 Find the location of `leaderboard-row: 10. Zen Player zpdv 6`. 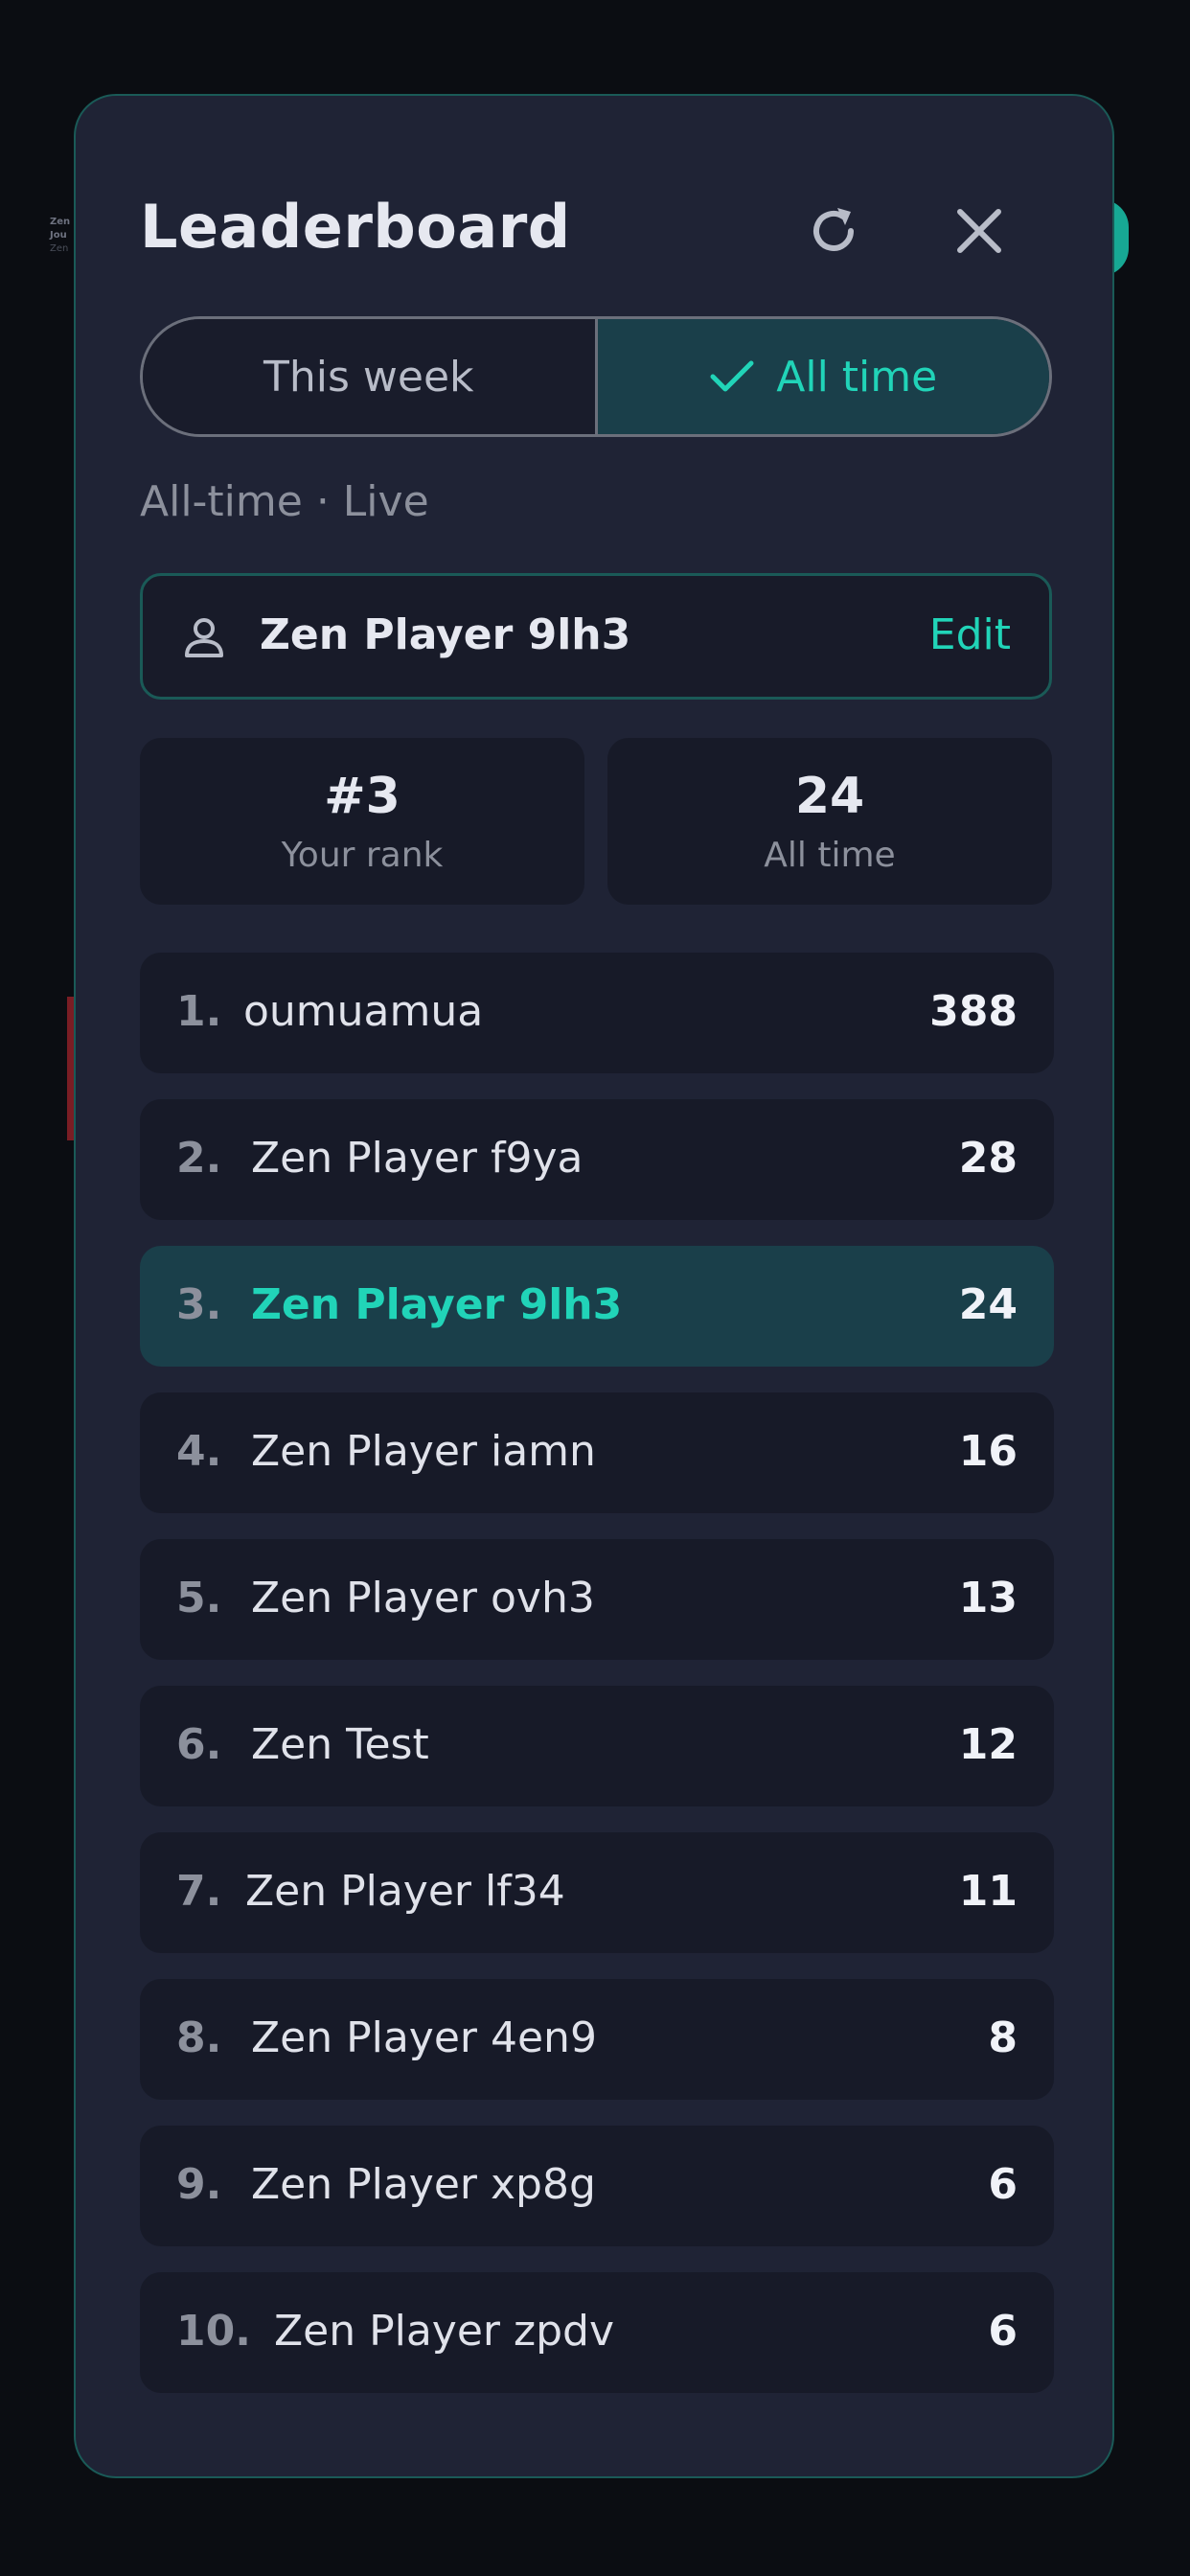

leaderboard-row: 10. Zen Player zpdv 6 is located at coordinates (597, 2332).